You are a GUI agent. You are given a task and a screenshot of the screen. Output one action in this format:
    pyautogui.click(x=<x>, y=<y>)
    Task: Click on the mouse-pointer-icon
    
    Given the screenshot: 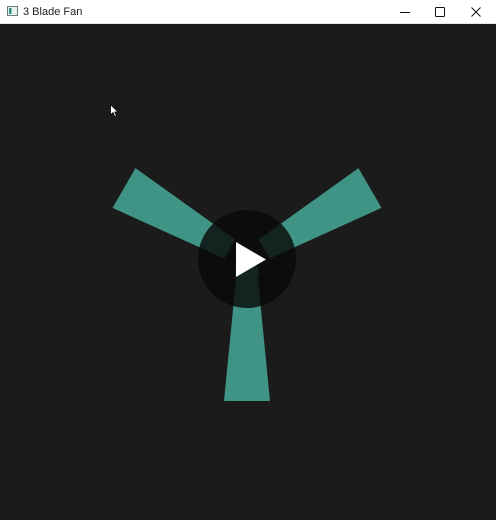 What is the action you would take?
    pyautogui.click(x=114, y=111)
    